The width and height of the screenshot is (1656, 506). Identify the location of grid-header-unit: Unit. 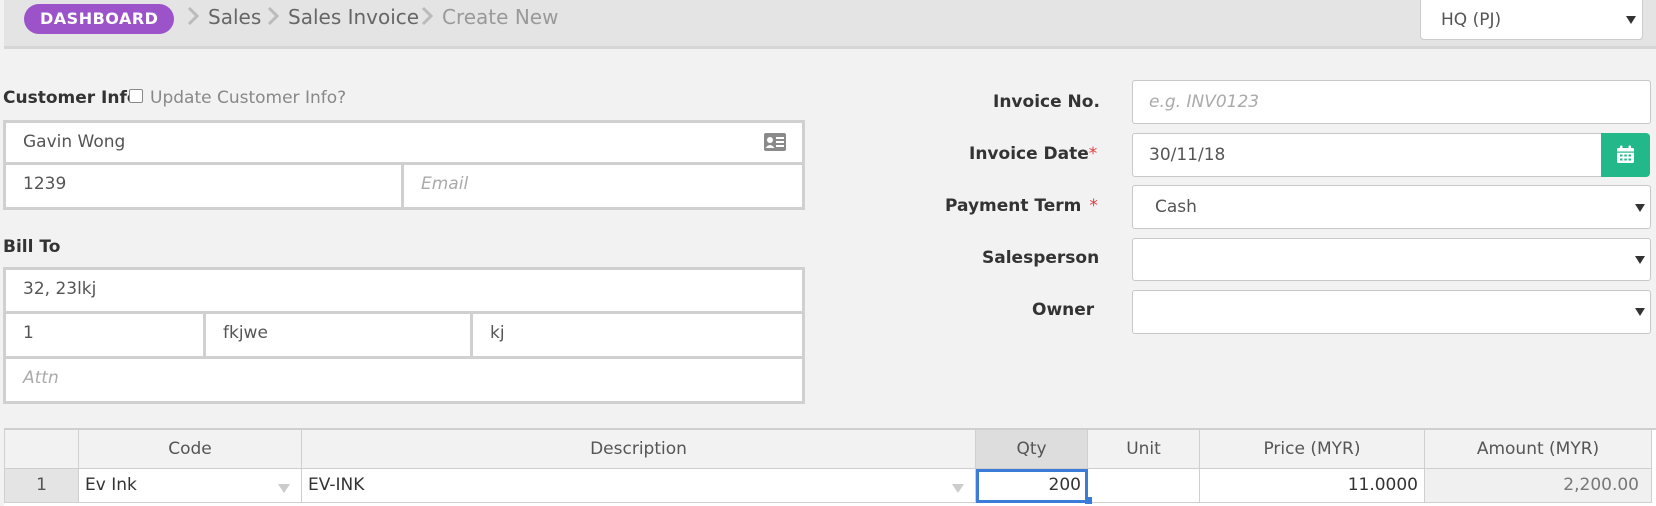
(1144, 449).